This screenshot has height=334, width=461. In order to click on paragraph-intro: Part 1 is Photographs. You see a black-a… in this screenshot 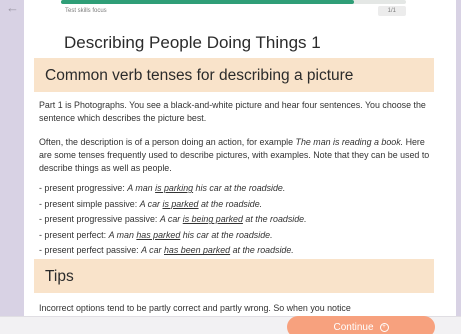, I will do `click(232, 111)`.